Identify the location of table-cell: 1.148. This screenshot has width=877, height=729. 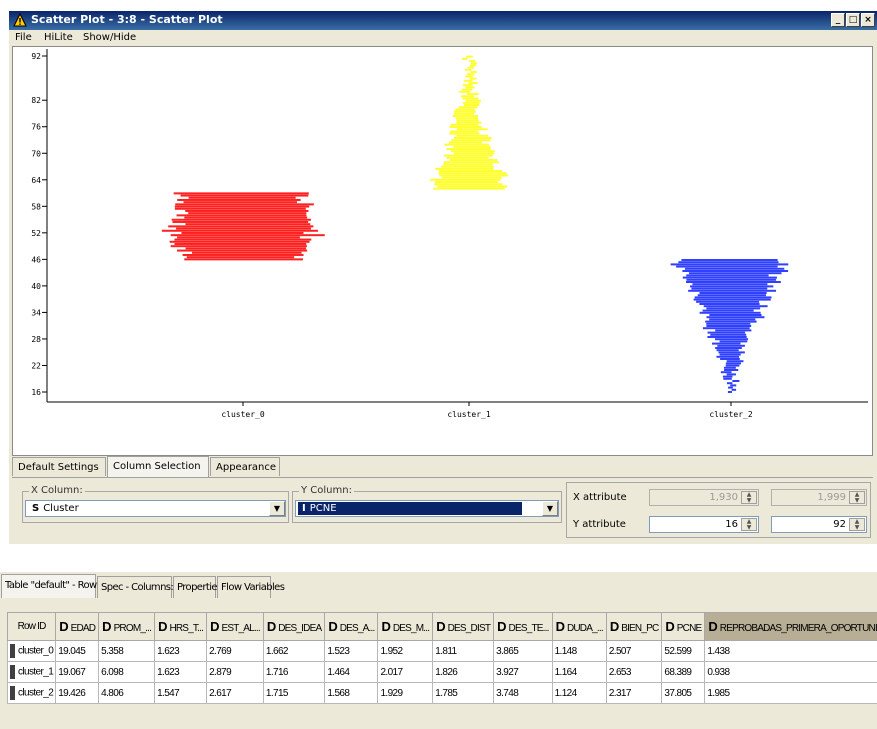
(579, 651).